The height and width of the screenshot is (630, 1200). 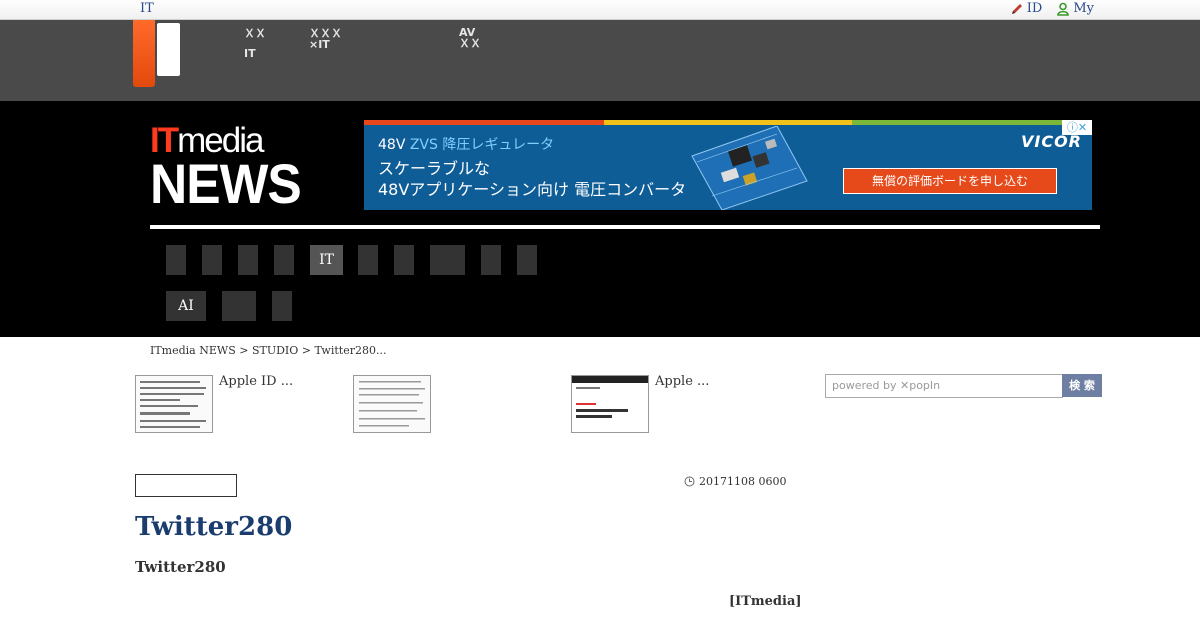 I want to click on article-byline: [ITmedia], so click(x=765, y=601).